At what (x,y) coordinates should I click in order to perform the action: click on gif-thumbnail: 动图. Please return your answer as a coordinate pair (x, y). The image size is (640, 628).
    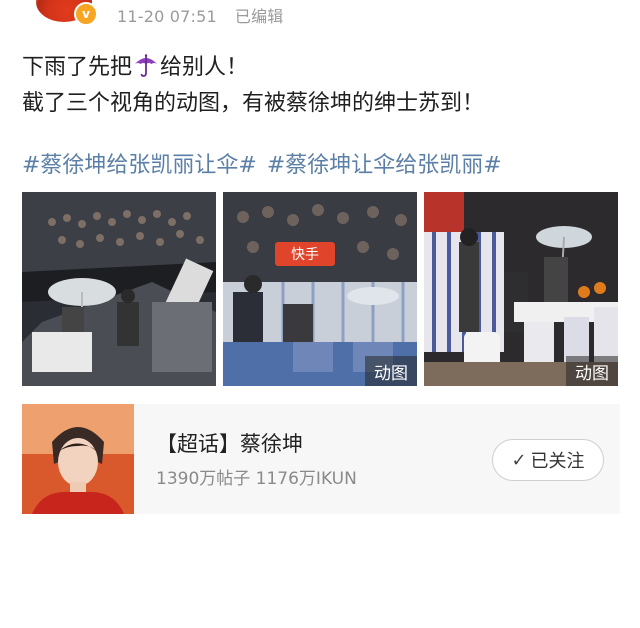
    Looking at the image, I should click on (521, 289).